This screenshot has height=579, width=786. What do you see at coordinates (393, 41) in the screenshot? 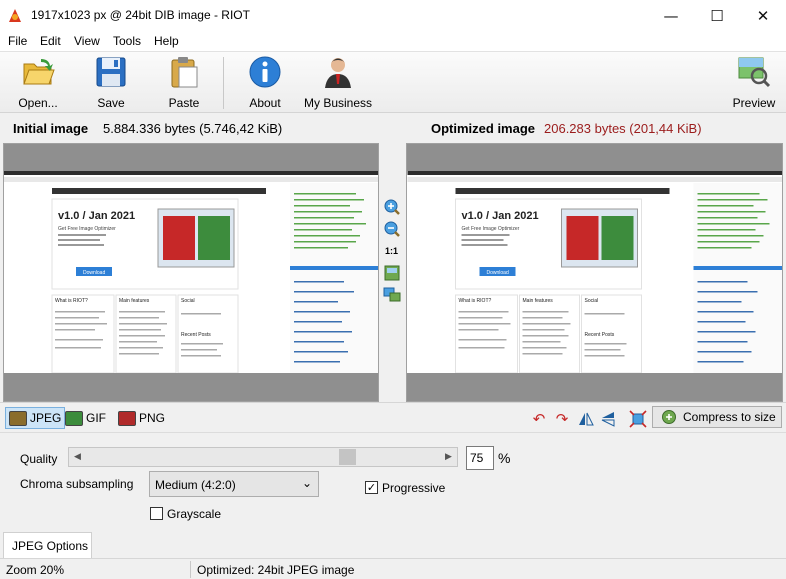
I see `menu-bar: File Edit View Tools Help` at bounding box center [393, 41].